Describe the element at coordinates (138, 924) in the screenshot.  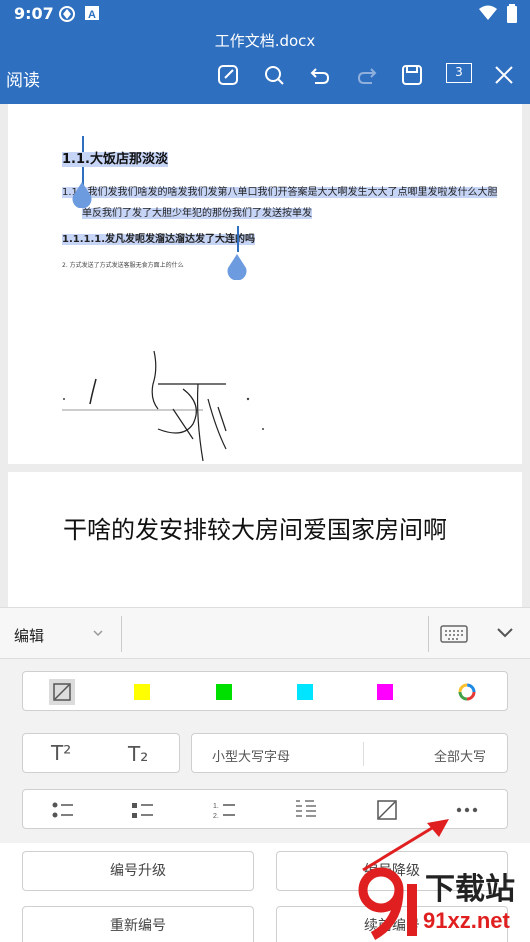
I see `renumber-button: 重新编号` at that location.